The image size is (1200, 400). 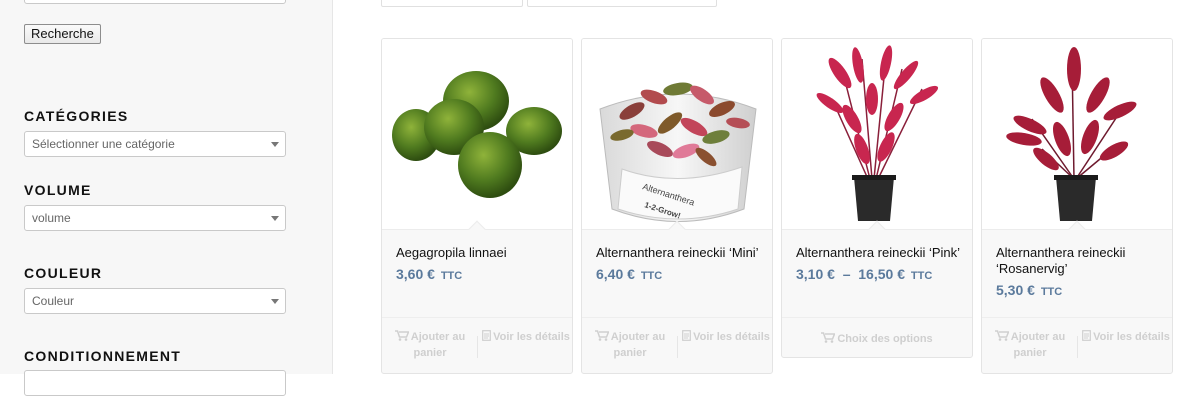 I want to click on color-select-value: Couleur, so click(x=53, y=301).